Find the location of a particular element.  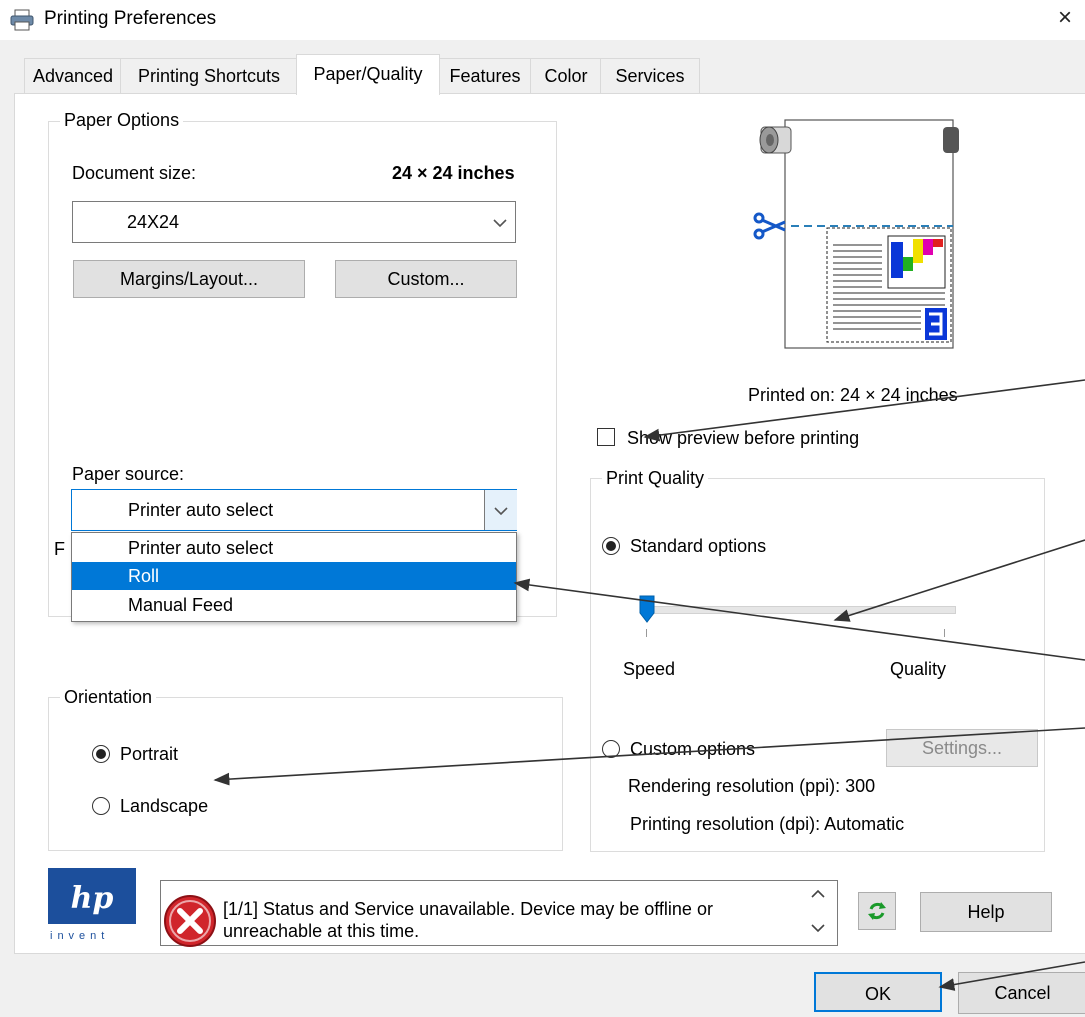

hp-invent-text: invent is located at coordinates (80, 936).